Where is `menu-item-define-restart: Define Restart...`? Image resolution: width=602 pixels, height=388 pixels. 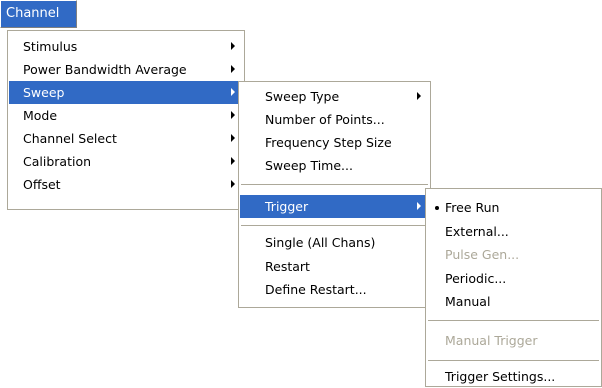
menu-item-define-restart: Define Restart... is located at coordinates (334, 289).